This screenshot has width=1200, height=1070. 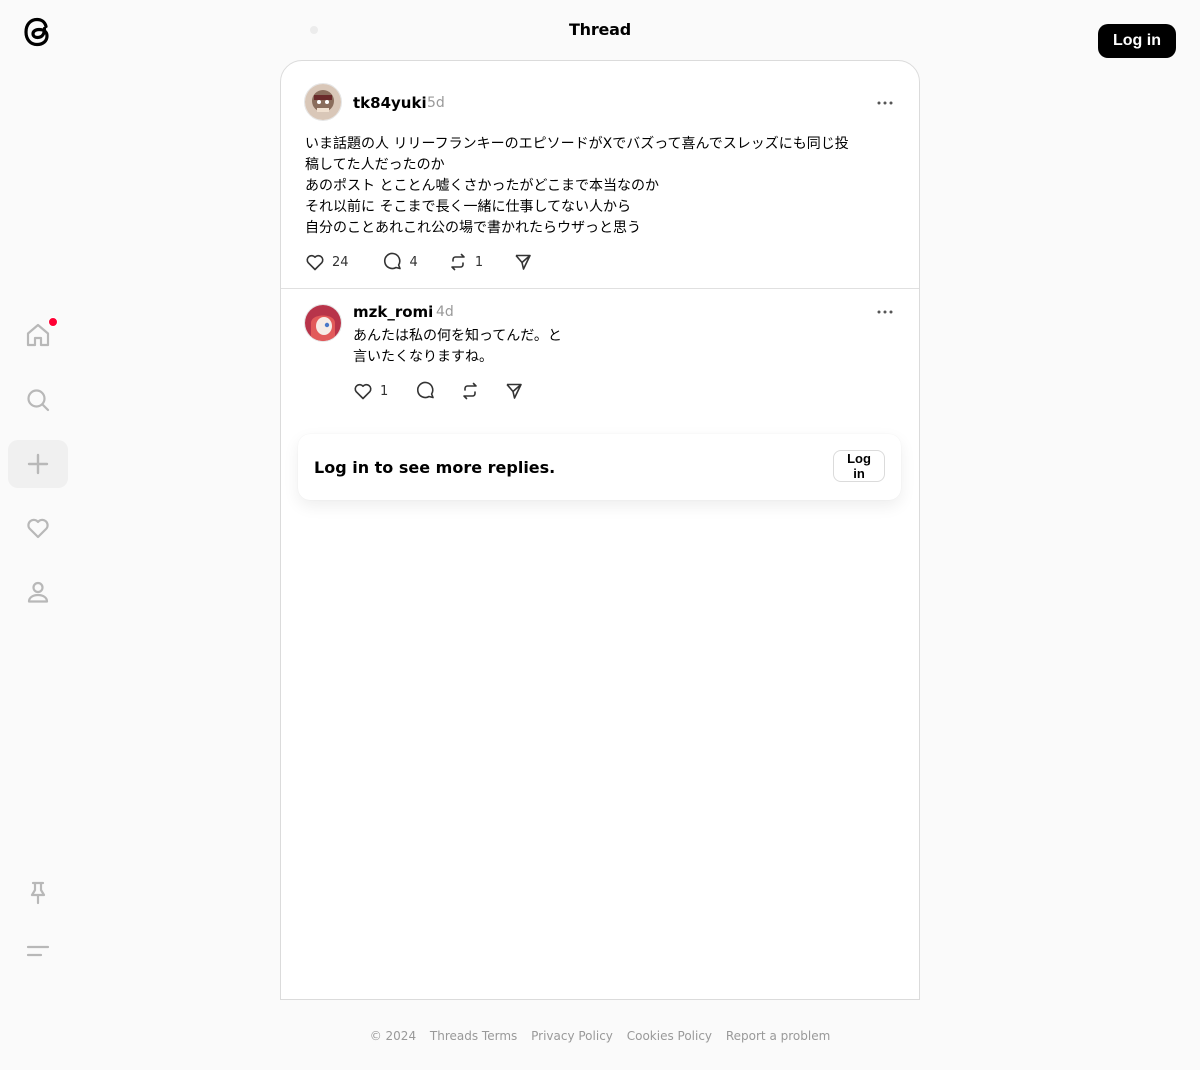 I want to click on like-count: 1, so click(x=384, y=391).